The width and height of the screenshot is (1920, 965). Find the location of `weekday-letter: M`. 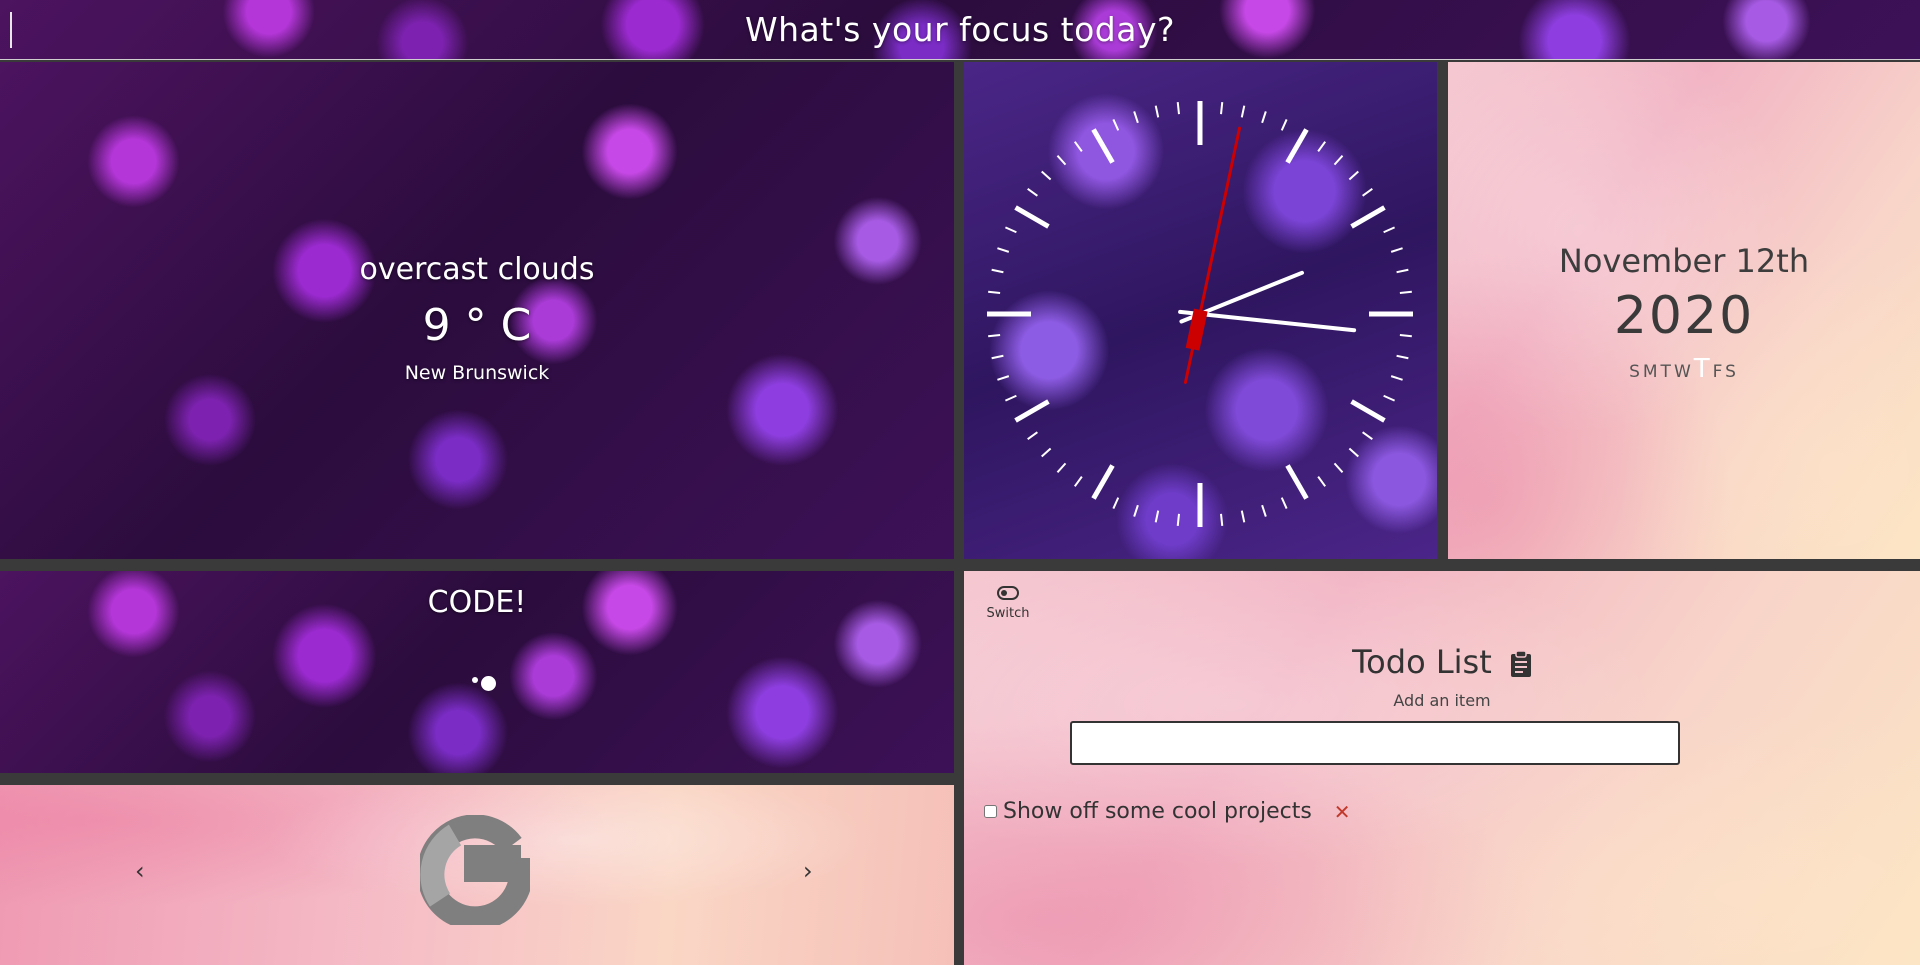

weekday-letter: M is located at coordinates (1651, 372).